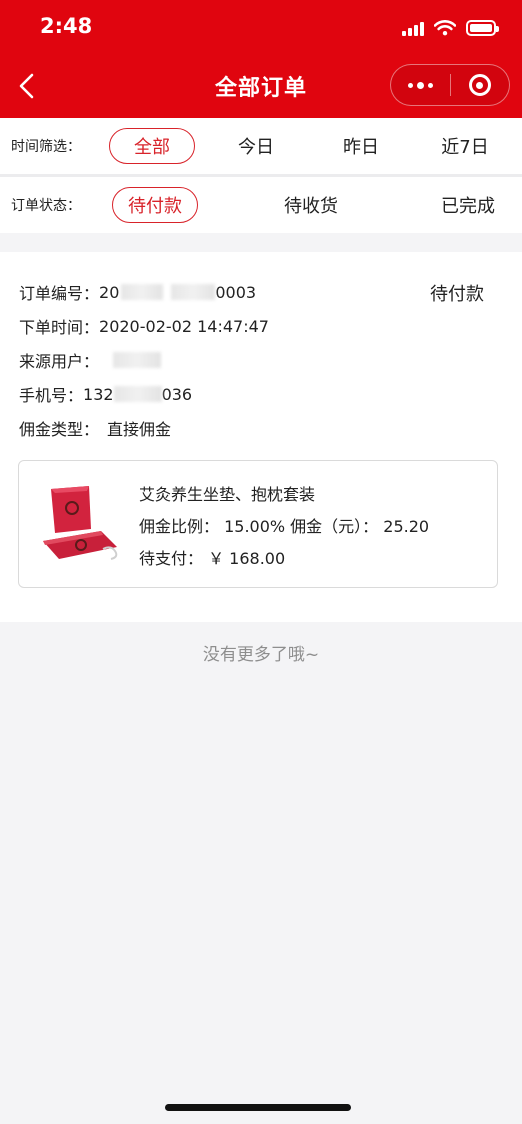  Describe the element at coordinates (155, 205) in the screenshot. I see `status-filter-pending-payment: 待付款` at that location.